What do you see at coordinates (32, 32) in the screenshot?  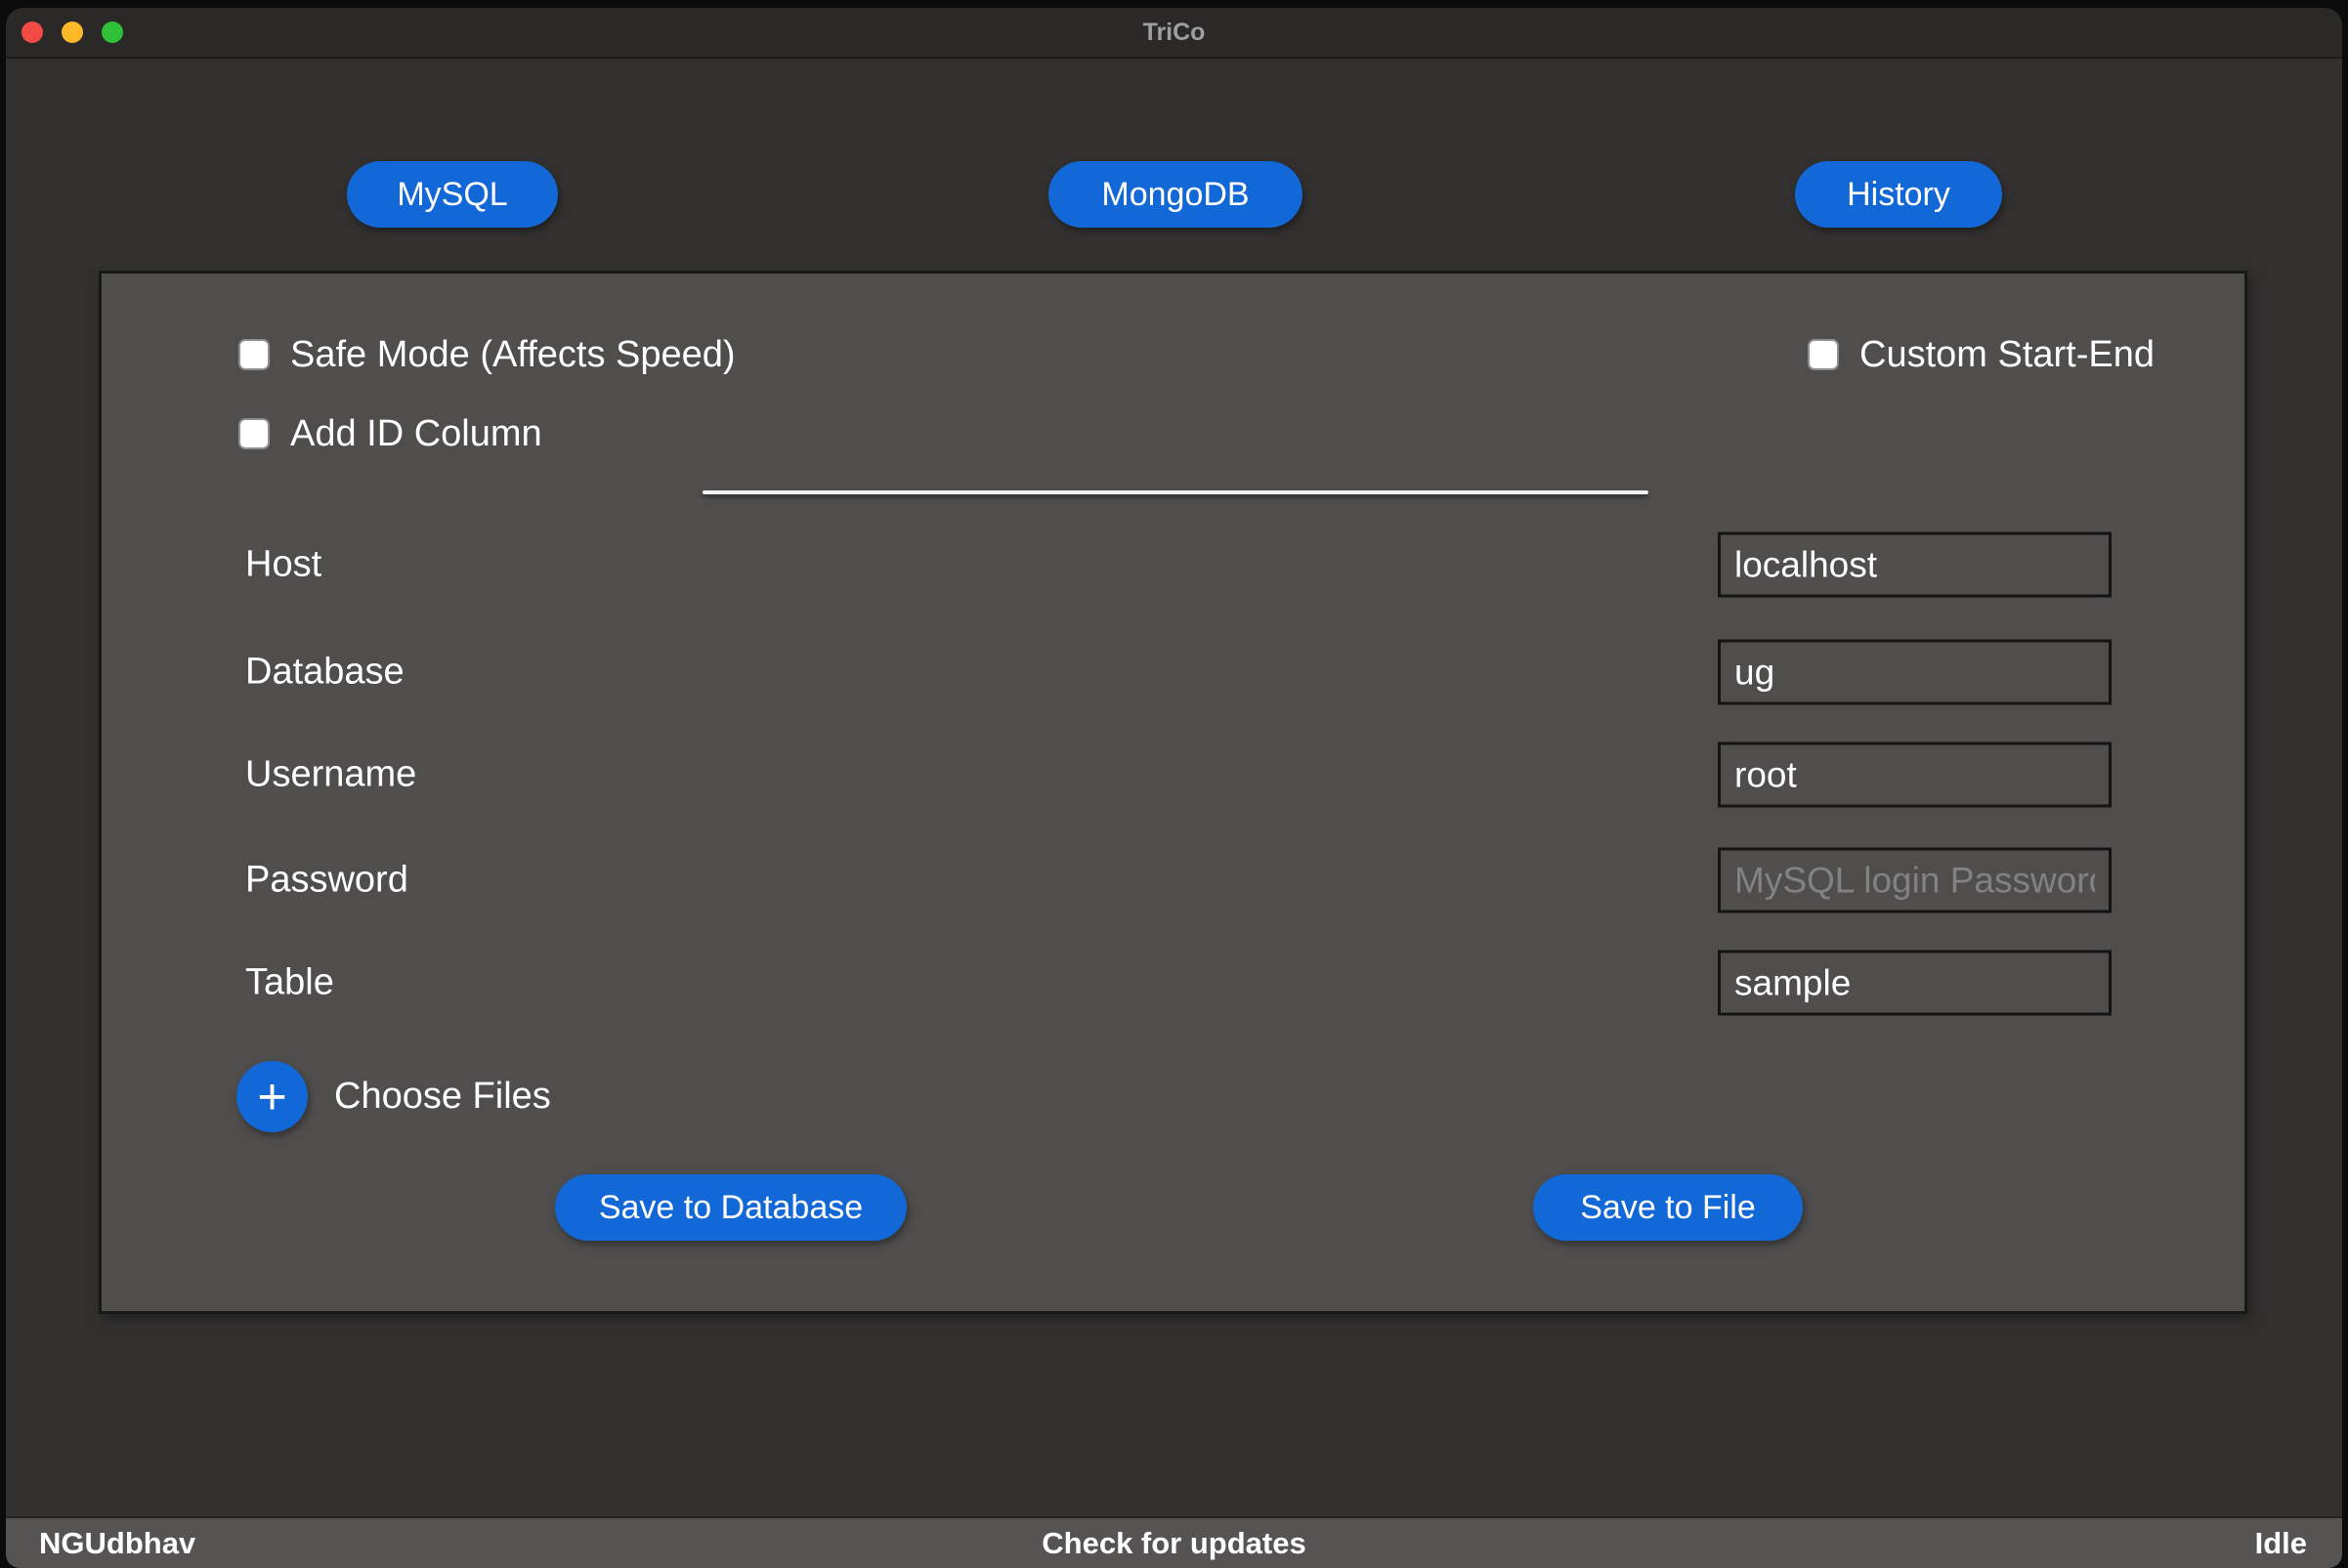 I see `close-button` at bounding box center [32, 32].